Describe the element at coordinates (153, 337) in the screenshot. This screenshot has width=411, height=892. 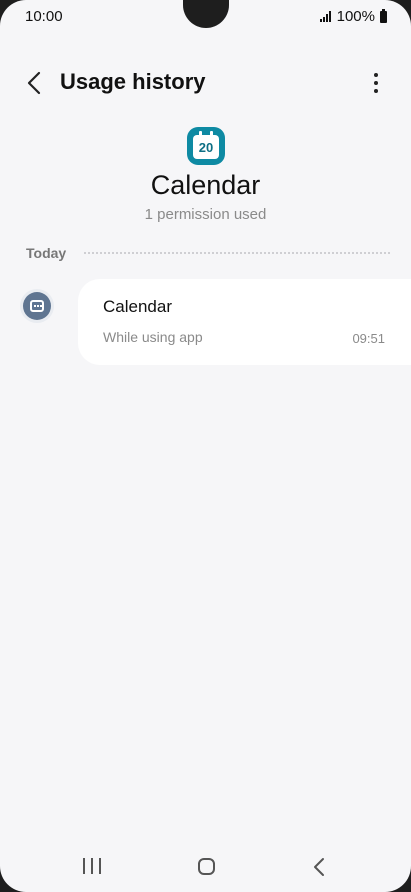
I see `usage-entry-subtitle: While using app` at that location.